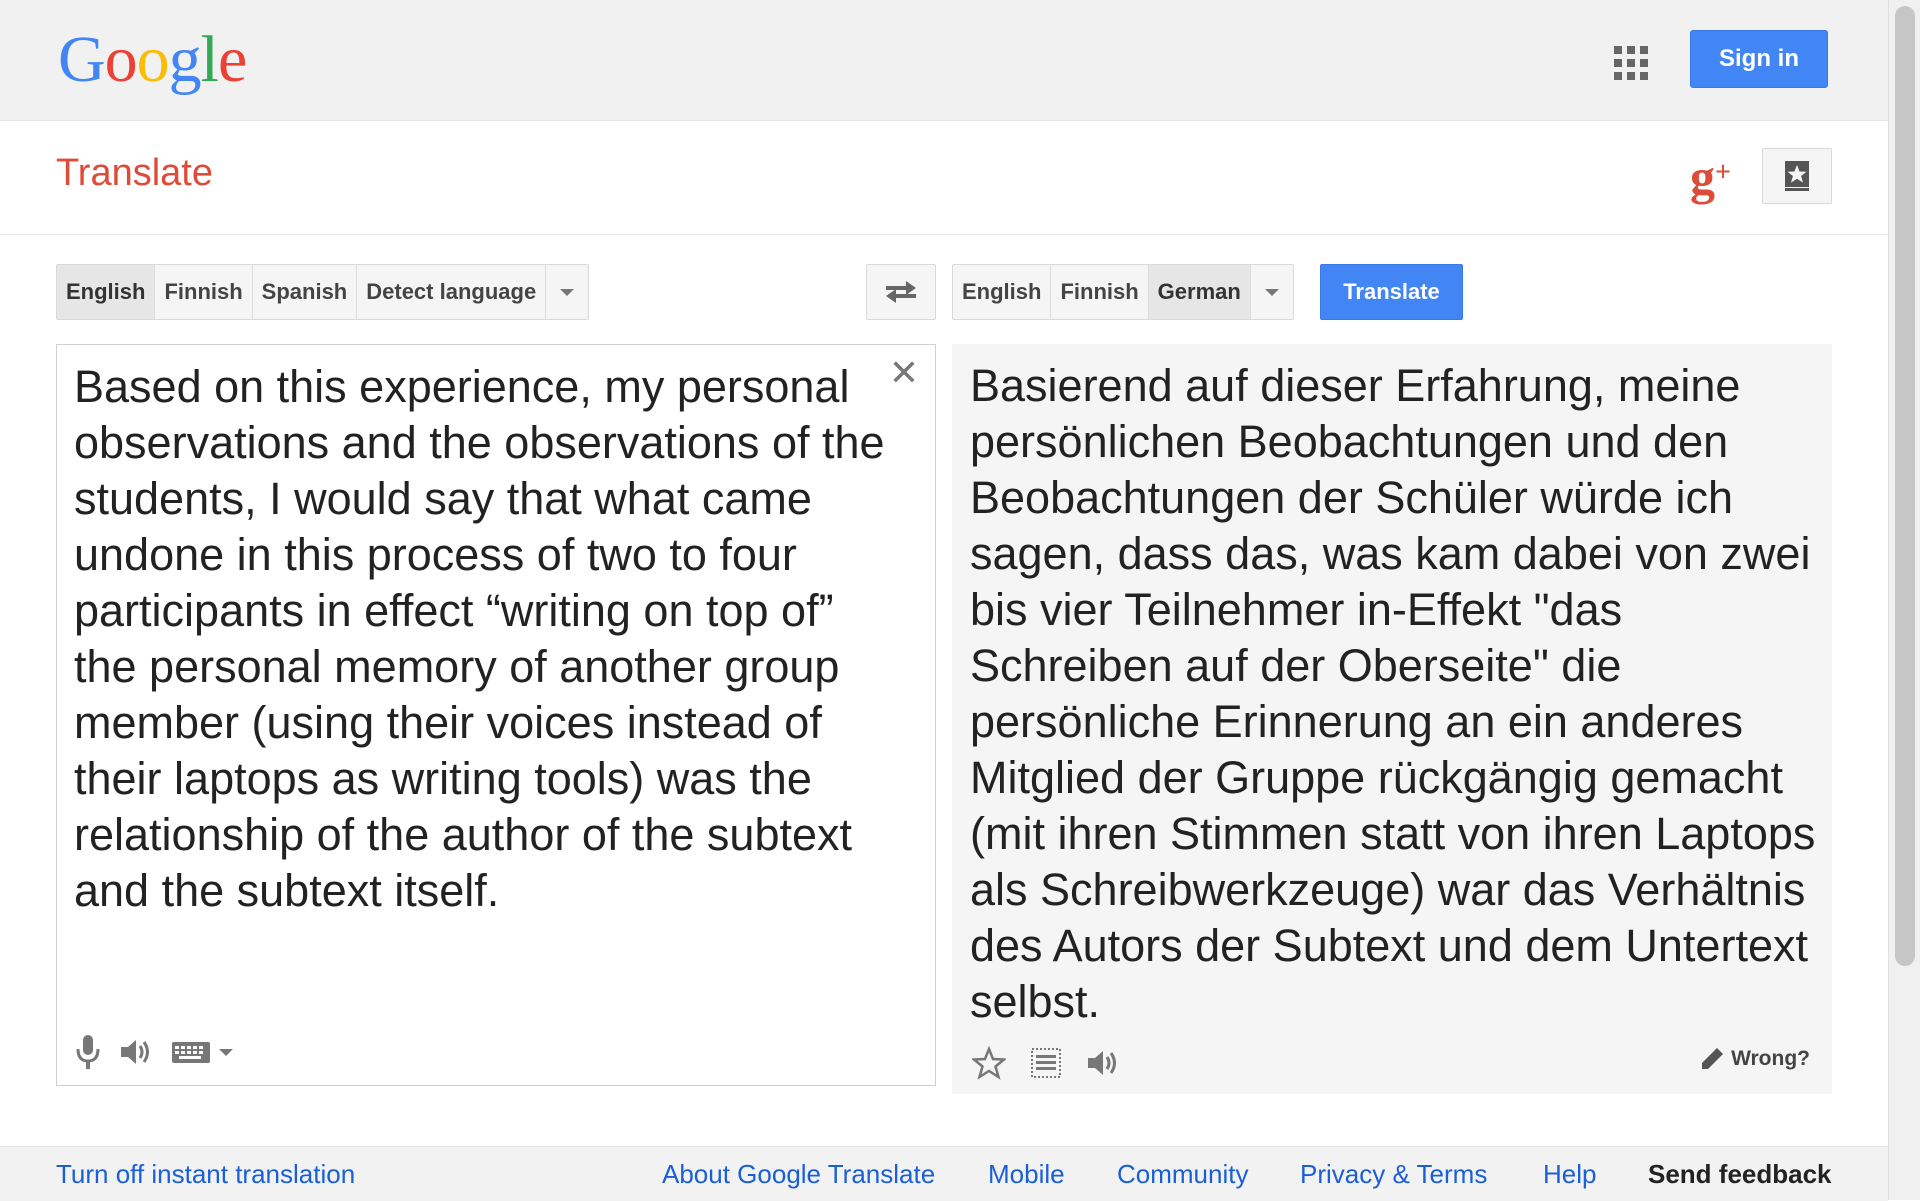 This screenshot has width=1920, height=1201. I want to click on scrollbar-thumb, so click(1905, 486).